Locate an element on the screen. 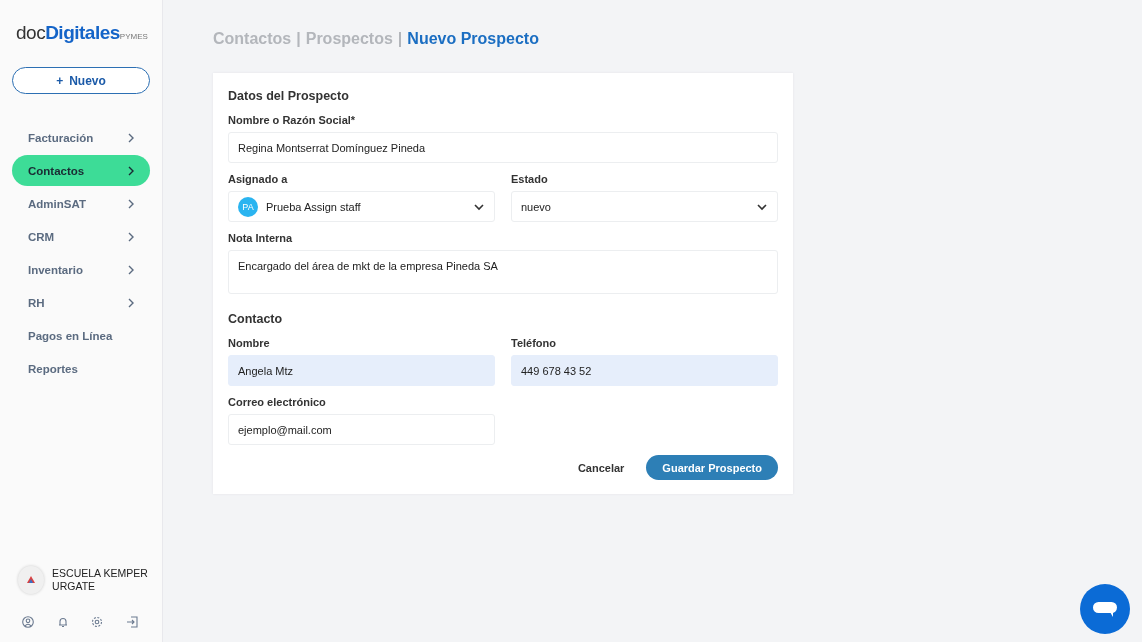 The width and height of the screenshot is (1142, 642). chat-button is located at coordinates (1105, 609).